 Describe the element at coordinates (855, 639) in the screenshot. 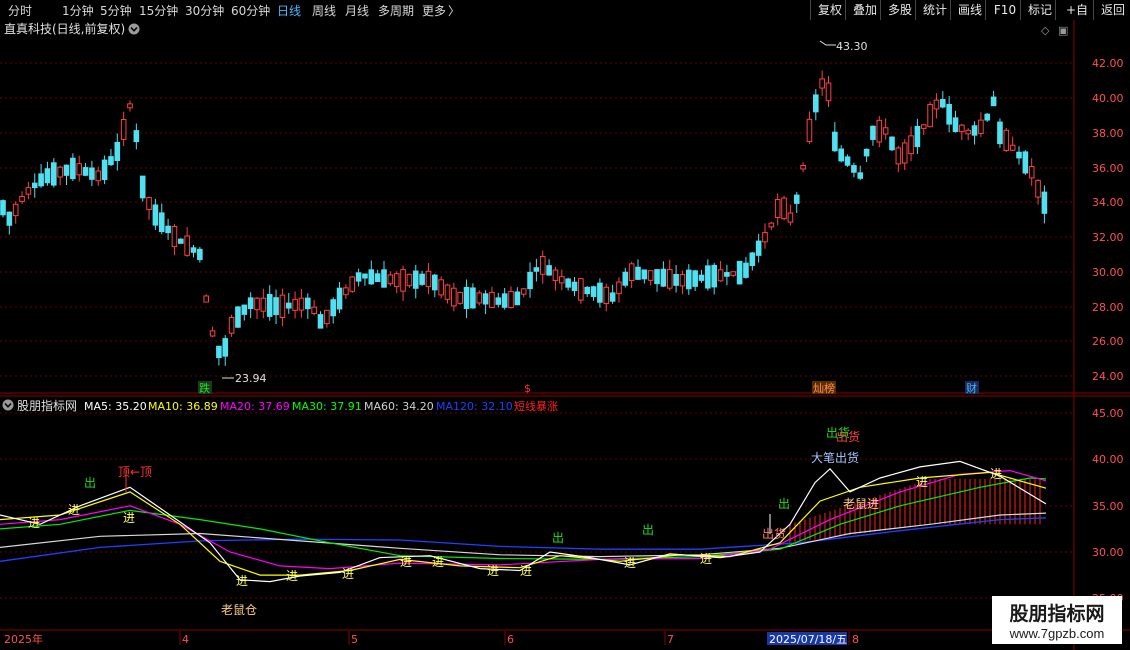

I see `date-tick: 8` at that location.